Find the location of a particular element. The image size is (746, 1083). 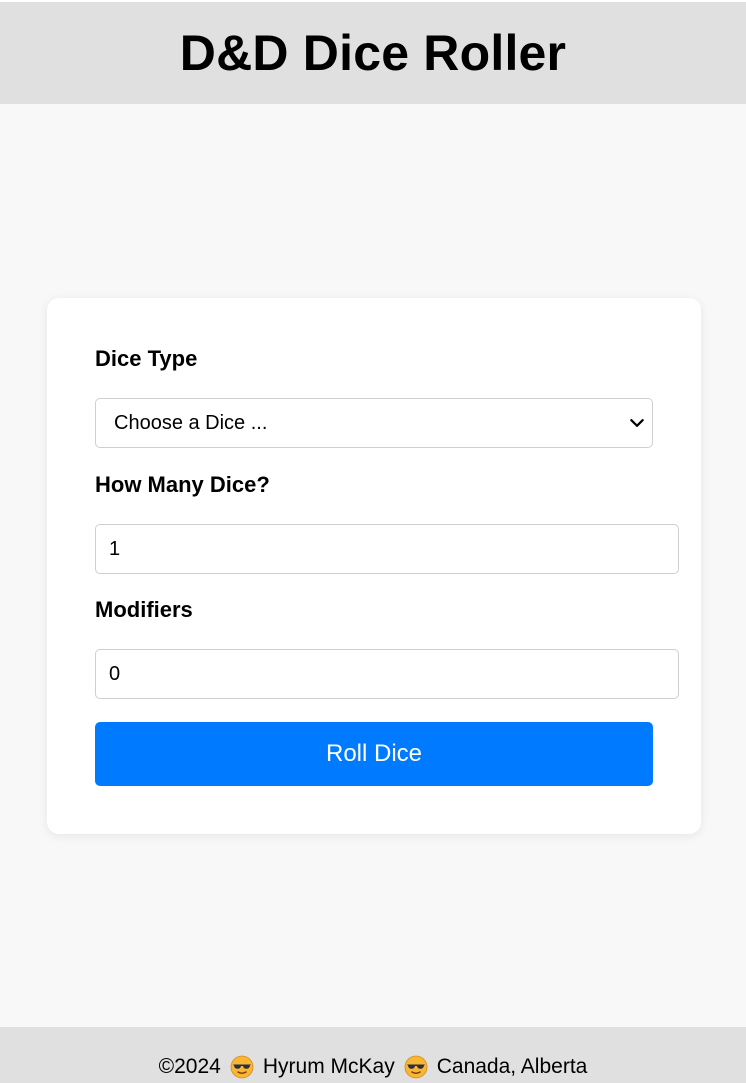

page-title: D&D Dice Roller is located at coordinates (373, 53).